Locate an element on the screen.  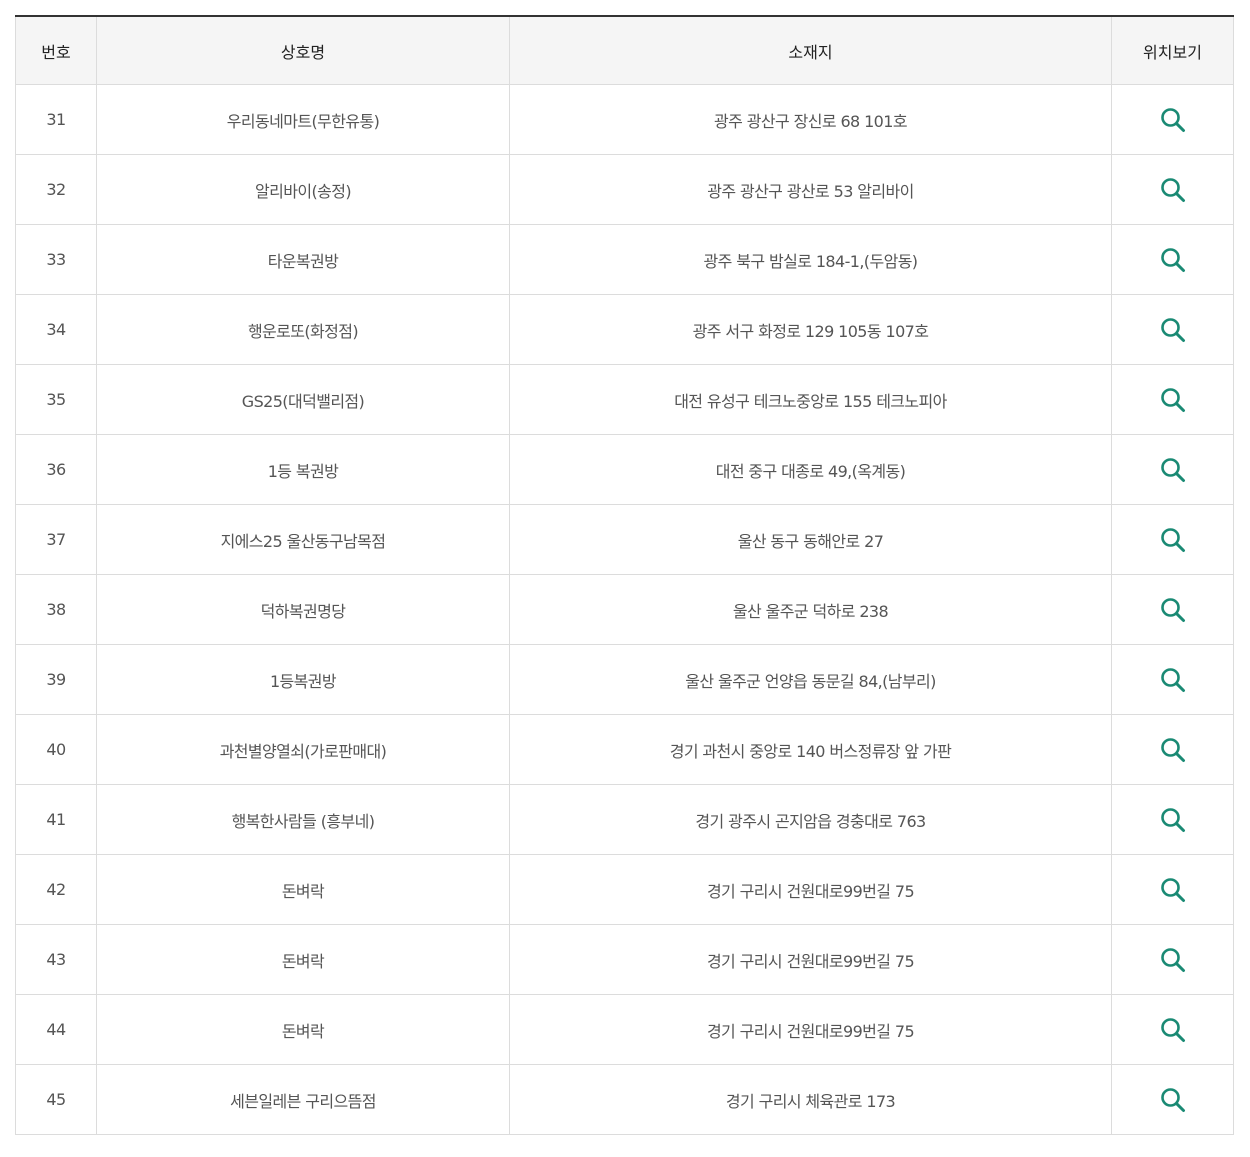
table-row: 45 세븐일레븐 구리으뜸점 경기 구리시 체육관로 173 is located at coordinates (624, 1099).